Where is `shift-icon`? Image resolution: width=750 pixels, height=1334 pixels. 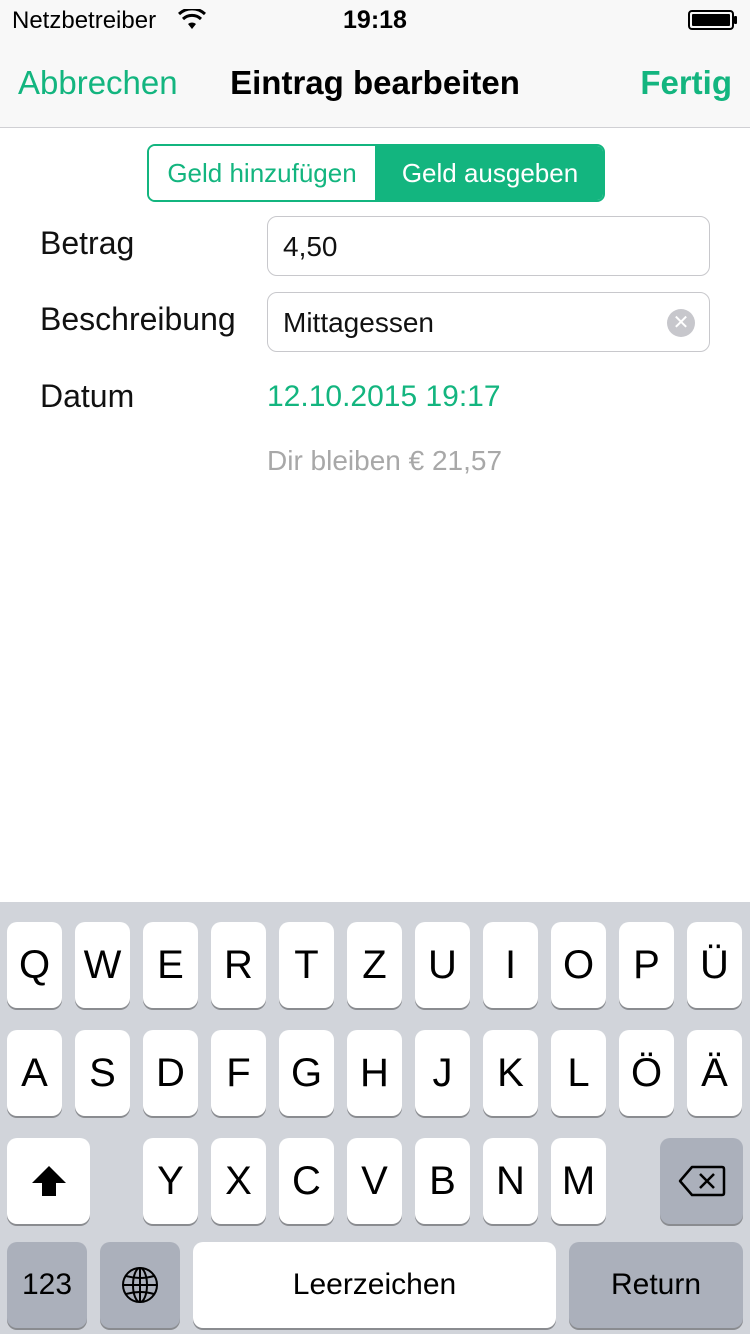 shift-icon is located at coordinates (48, 1181).